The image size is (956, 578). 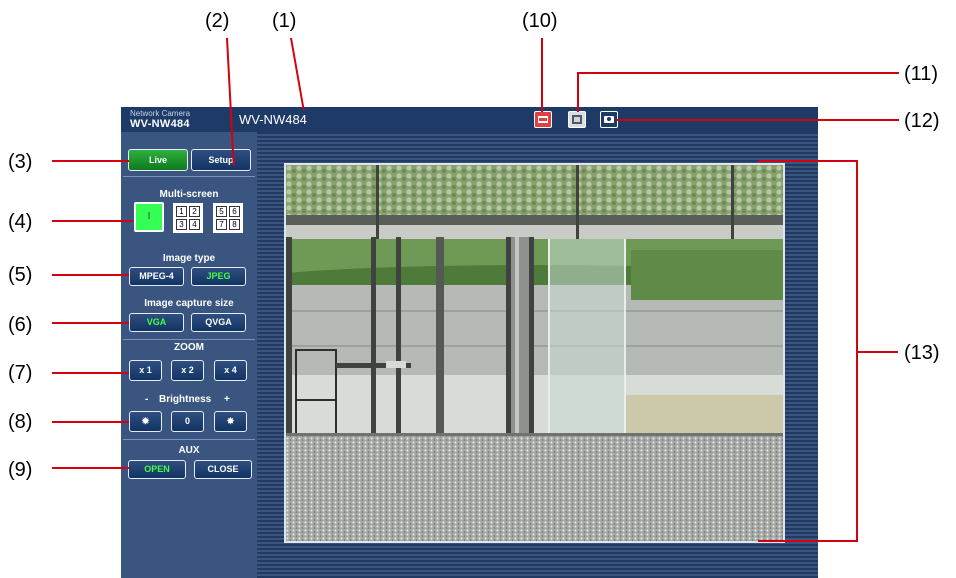 What do you see at coordinates (20, 275) in the screenshot?
I see `callout-5: (5)` at bounding box center [20, 275].